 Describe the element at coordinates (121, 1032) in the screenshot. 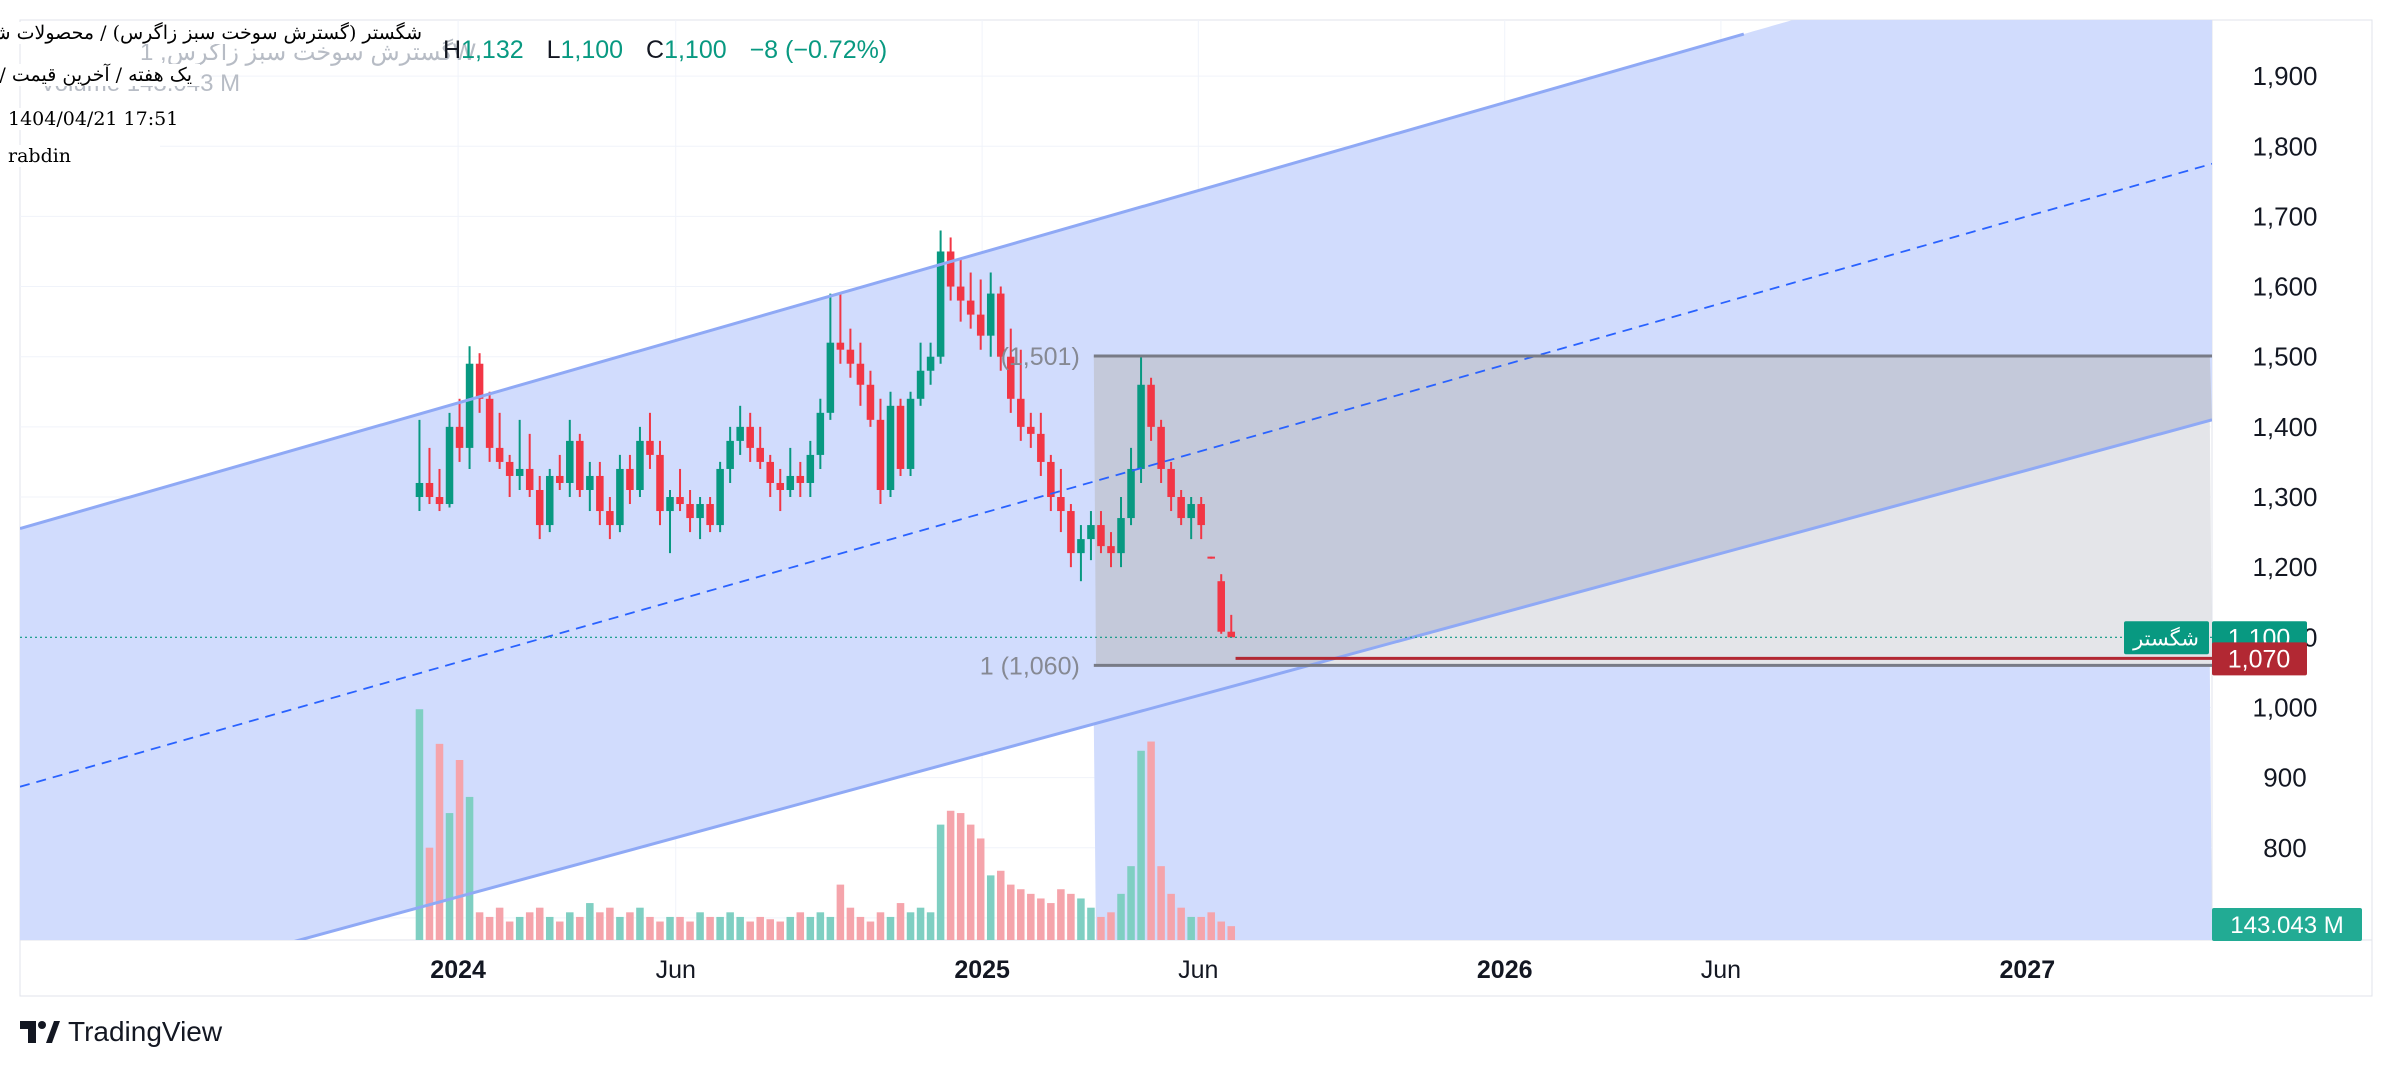

I see `tradingview-logo: TradingView` at that location.